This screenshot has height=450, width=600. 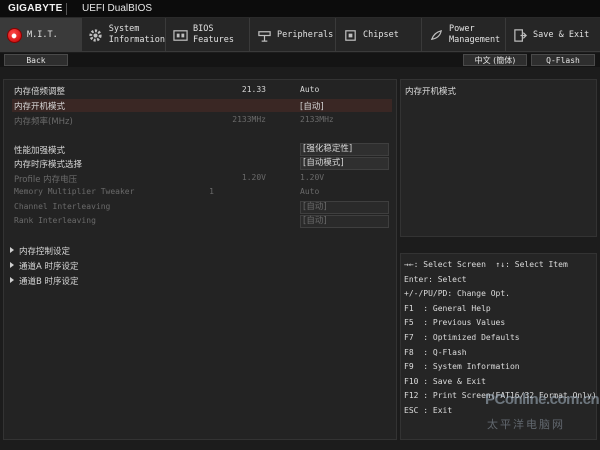 I want to click on tab-label: M.I.T., so click(x=42, y=34).